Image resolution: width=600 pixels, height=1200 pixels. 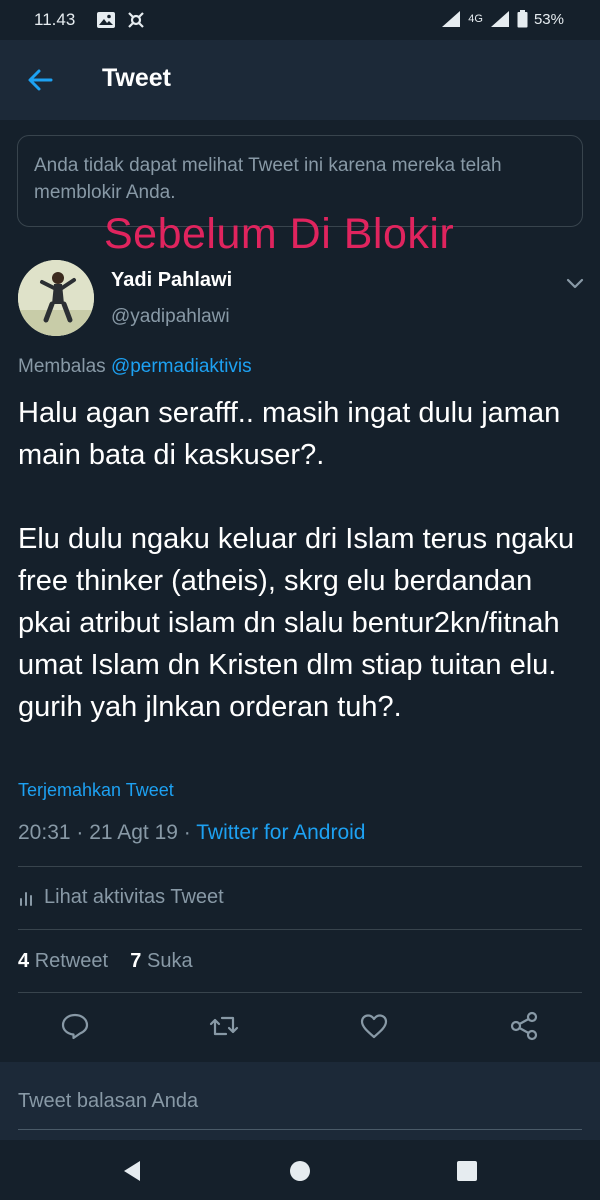 What do you see at coordinates (300, 80) in the screenshot?
I see `app-bar: Tweet` at bounding box center [300, 80].